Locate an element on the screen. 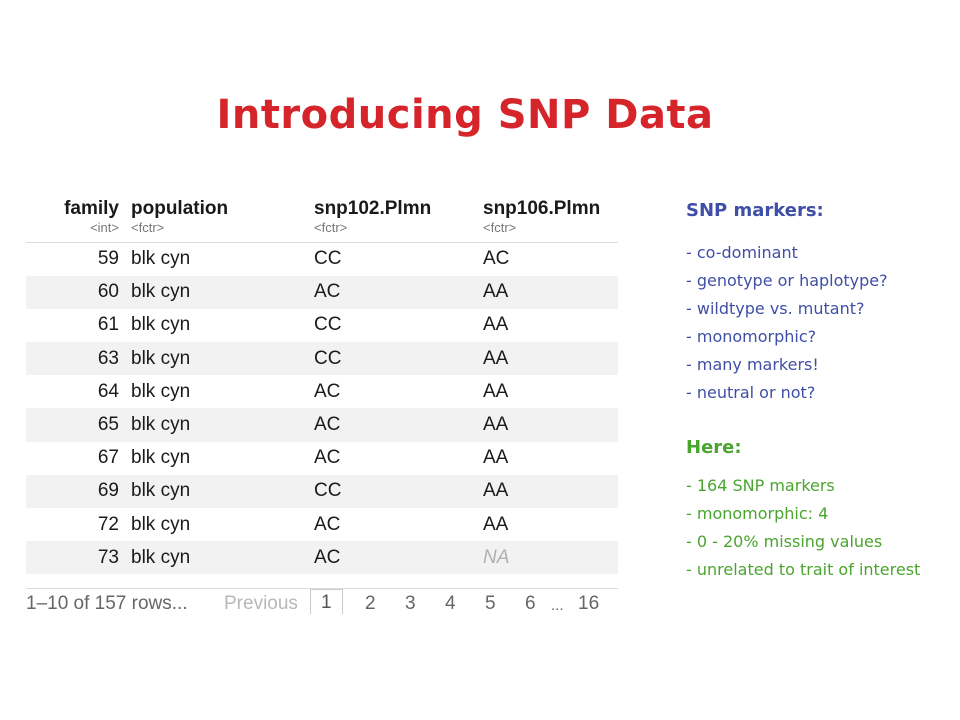 The image size is (960, 720). cell-family: 72 is located at coordinates (108, 524).